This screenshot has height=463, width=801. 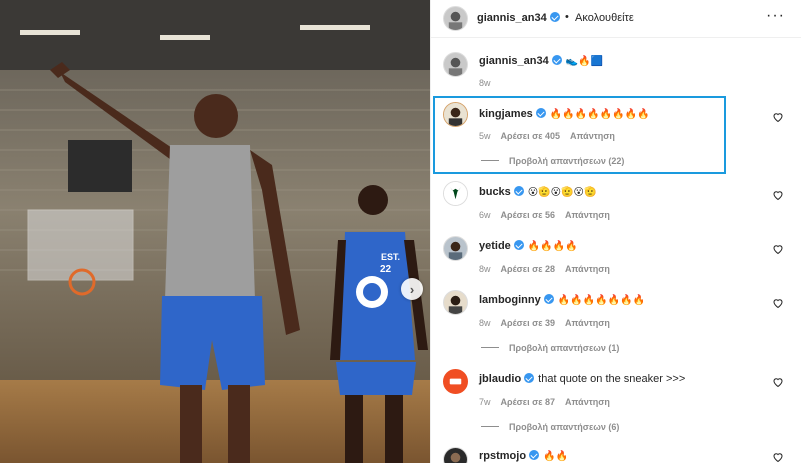 I want to click on next-photo-button: ›, so click(x=412, y=289).